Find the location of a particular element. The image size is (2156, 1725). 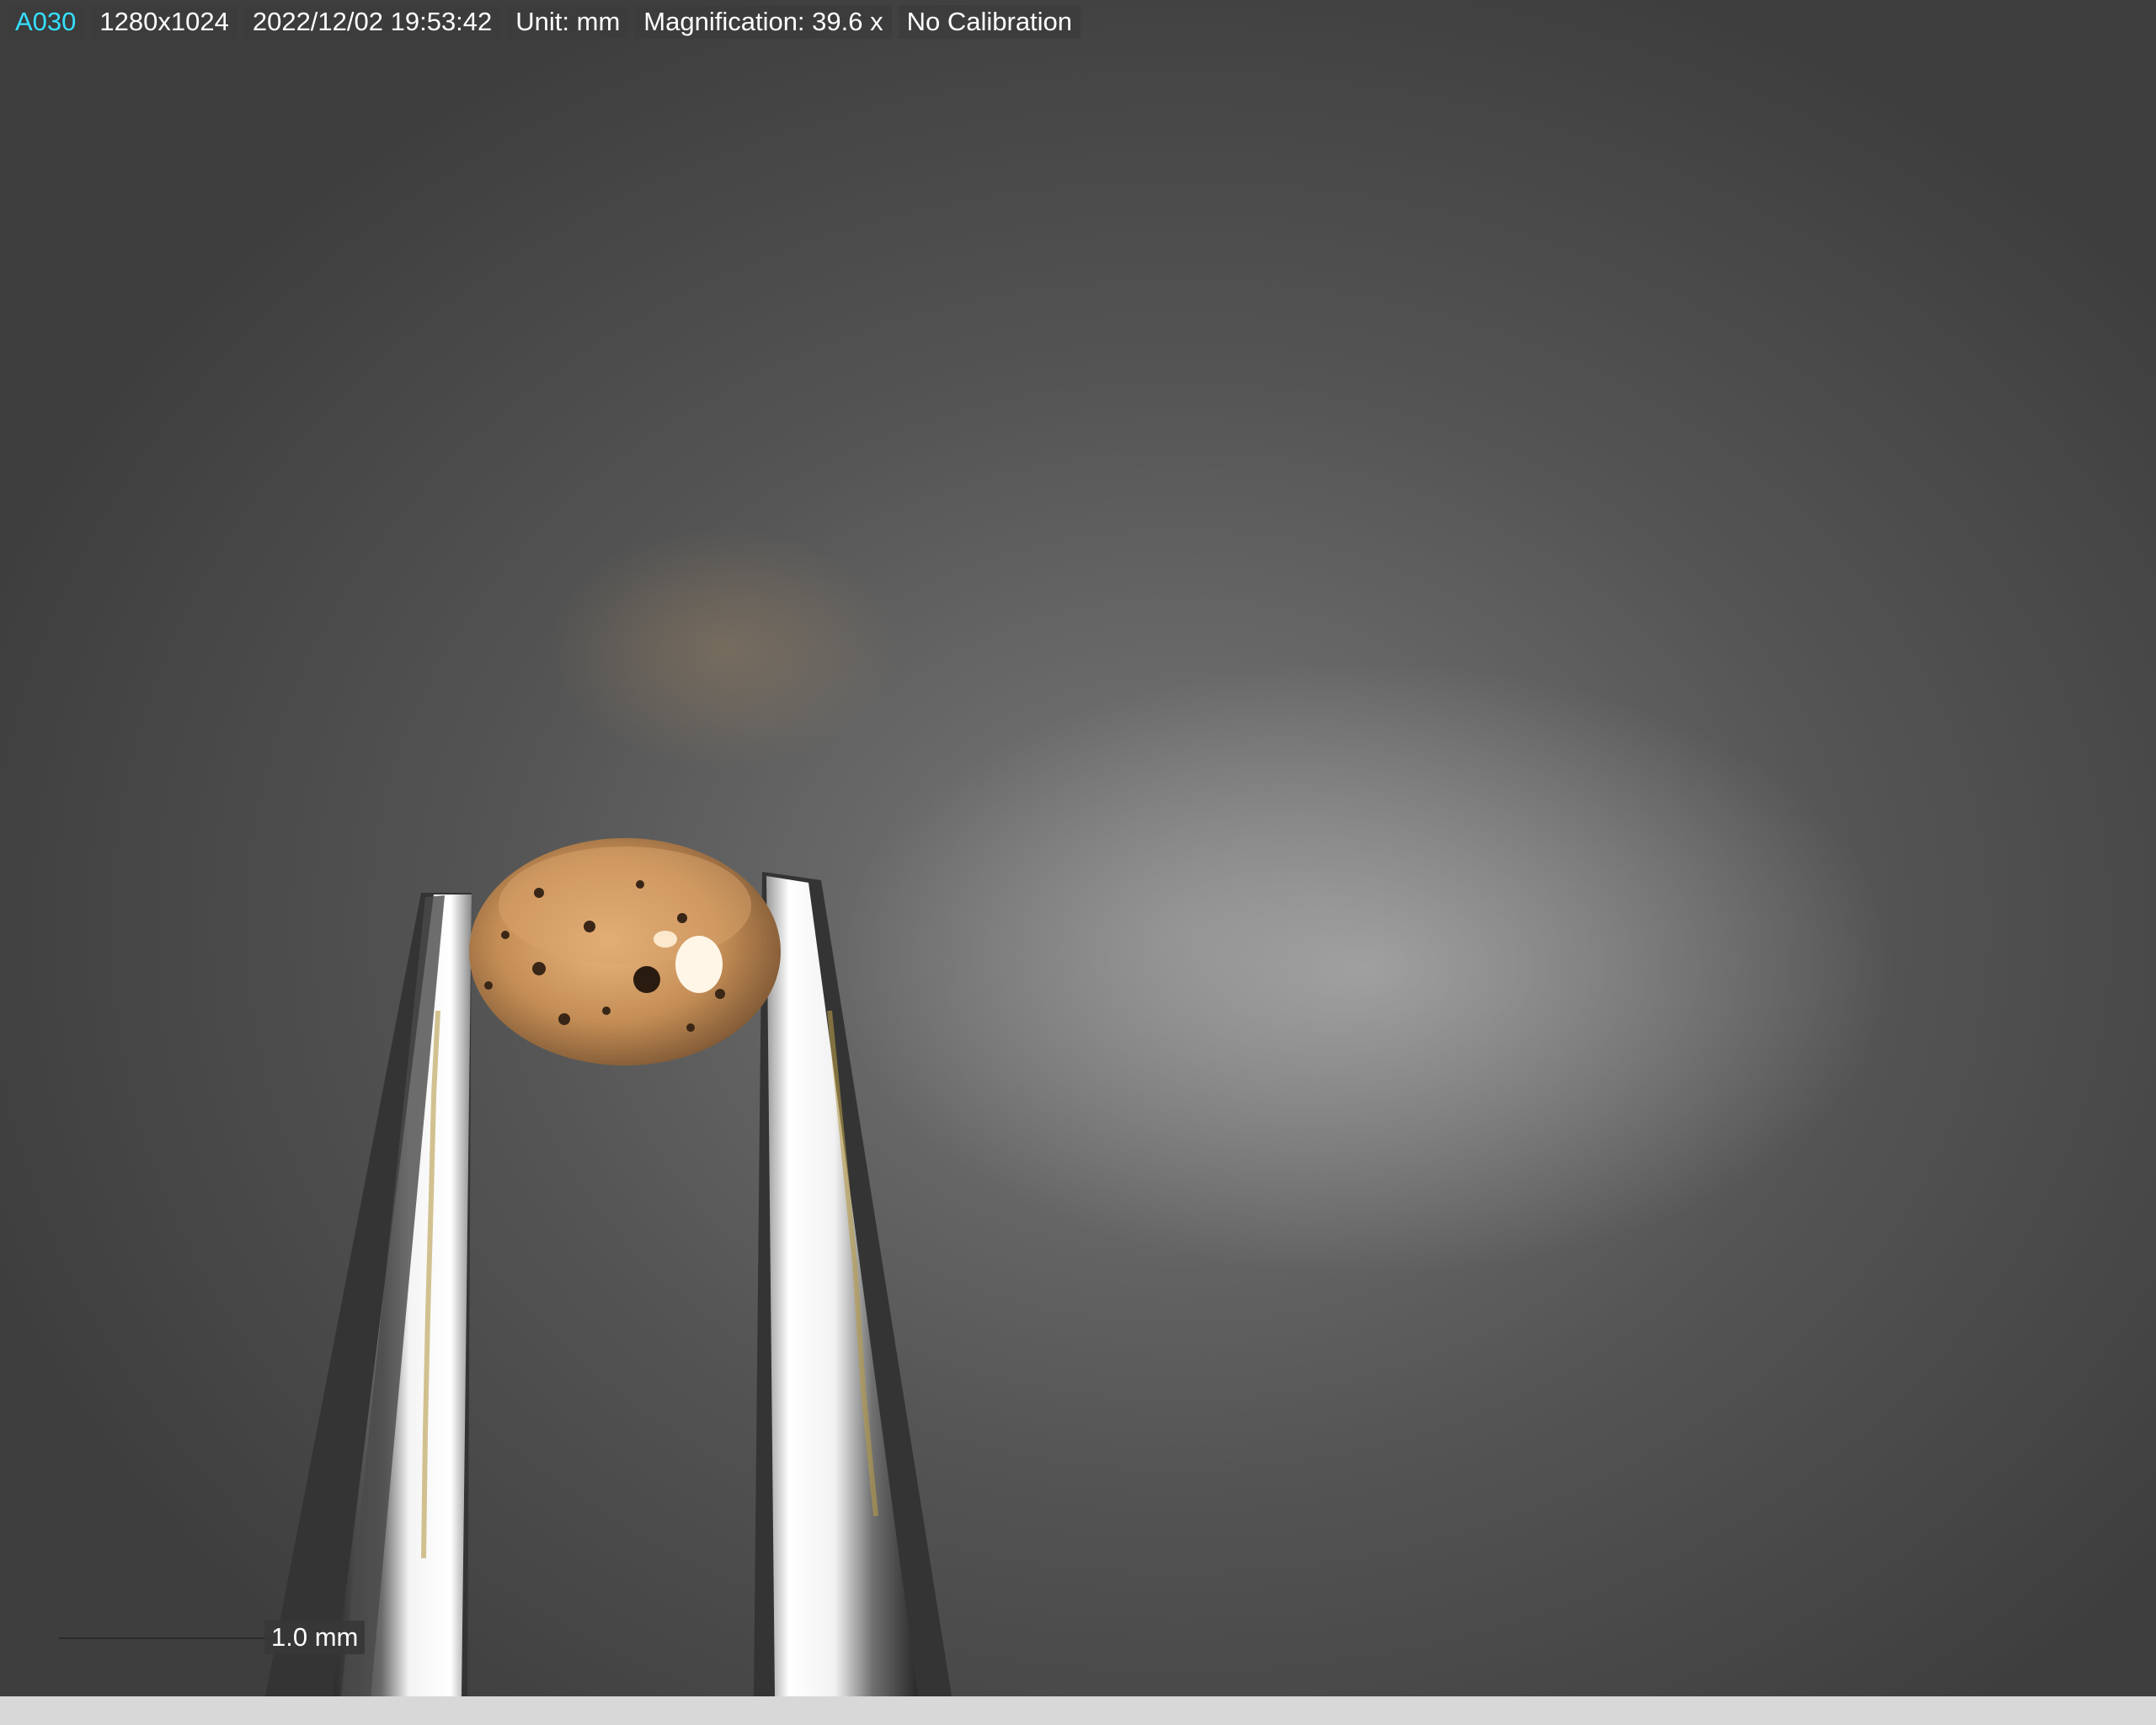

status-strip is located at coordinates (1078, 1710).